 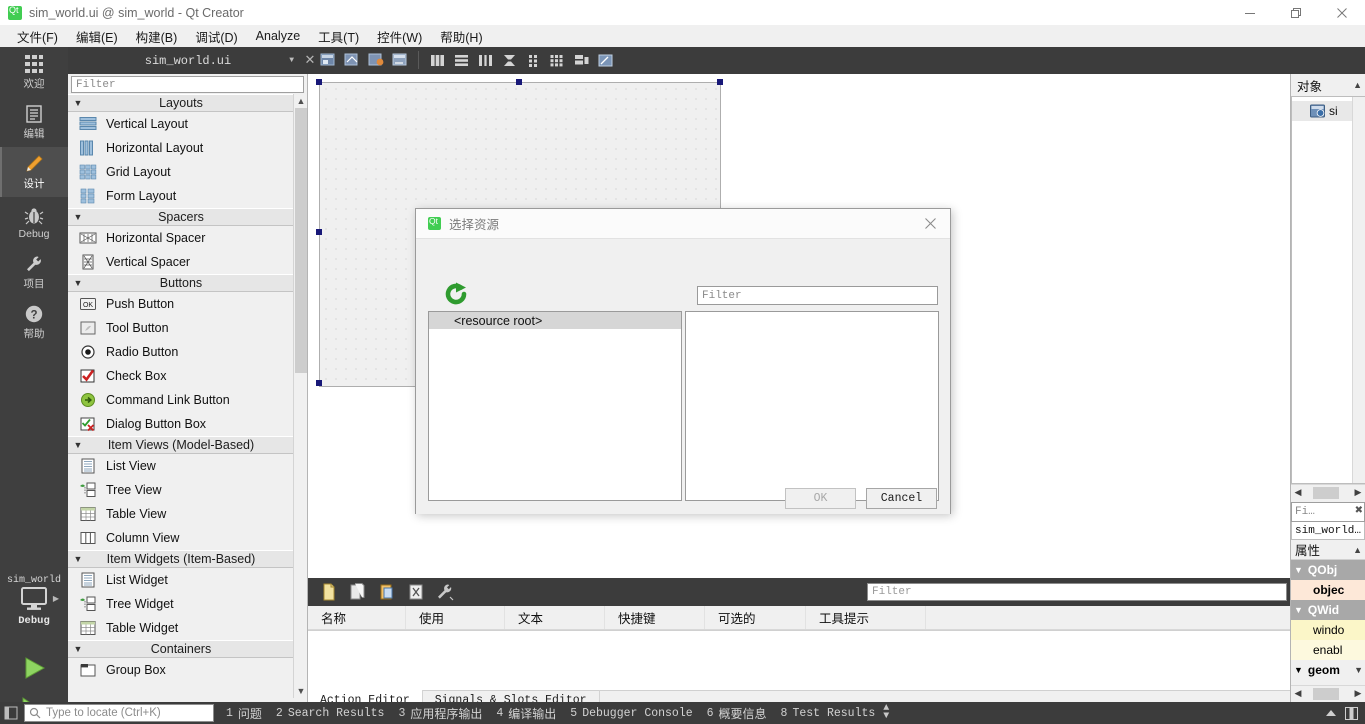 I want to click on output-pane-application-output: 3 应用程序输出, so click(x=440, y=713).